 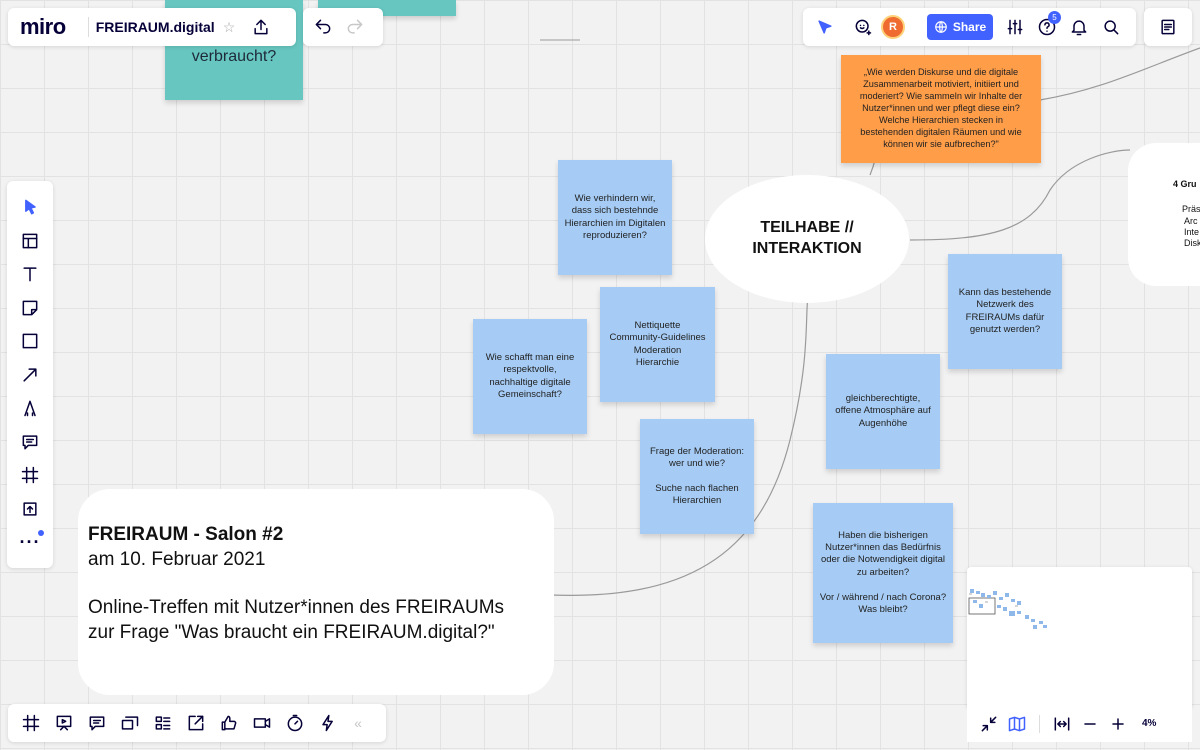 I want to click on comments-button, so click(x=96, y=723).